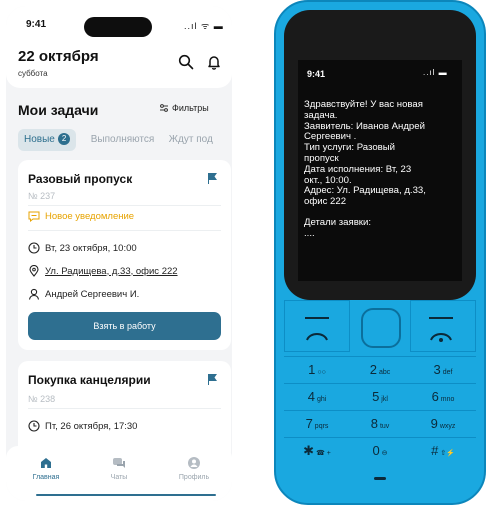  I want to click on key-sub: ⇧⚡, so click(447, 453).